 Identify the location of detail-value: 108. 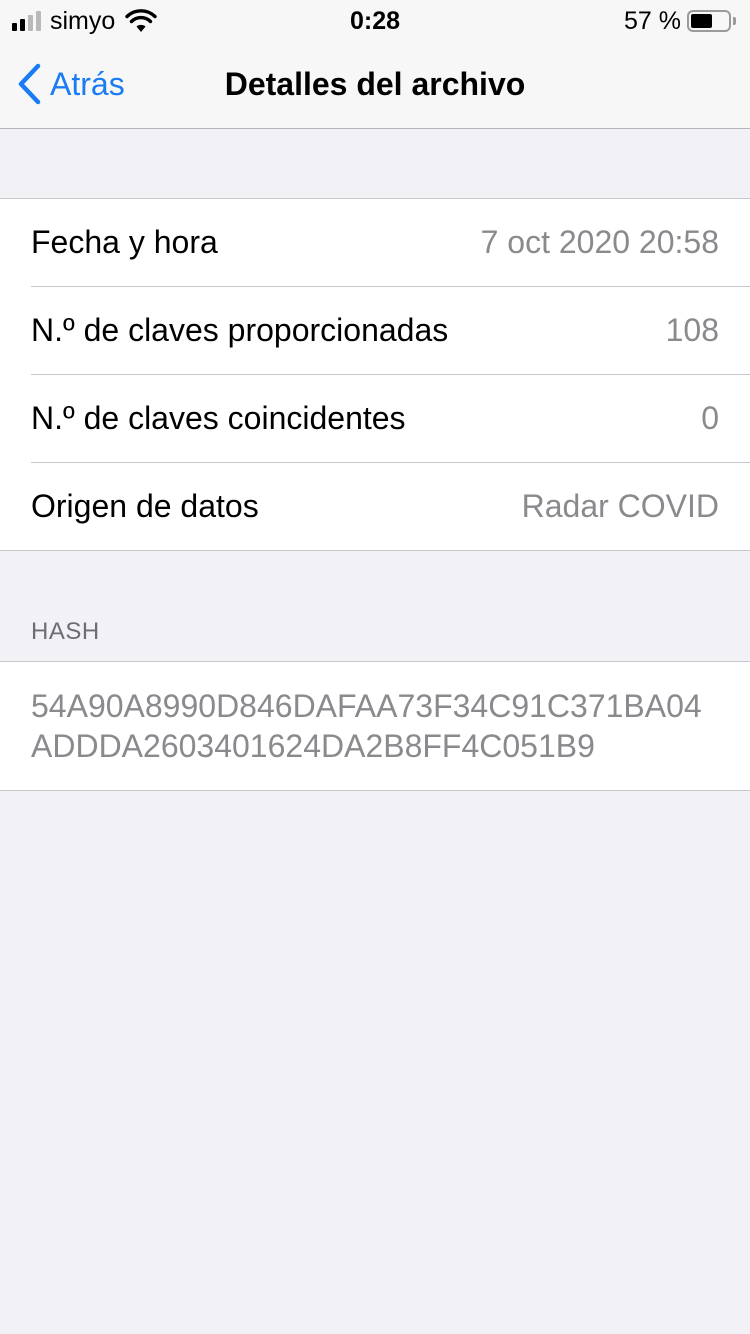
(692, 330).